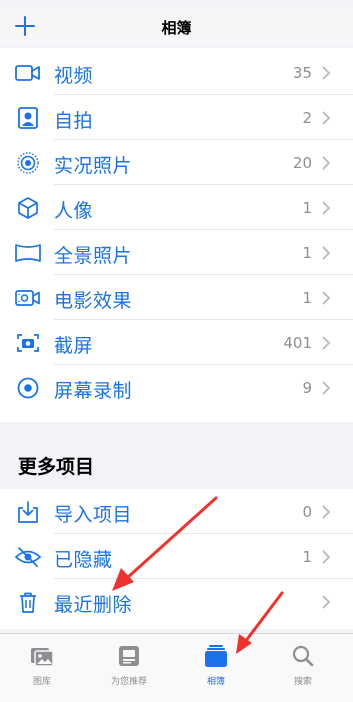 The width and height of the screenshot is (353, 702). I want to click on page-title: 相簿, so click(176, 28).